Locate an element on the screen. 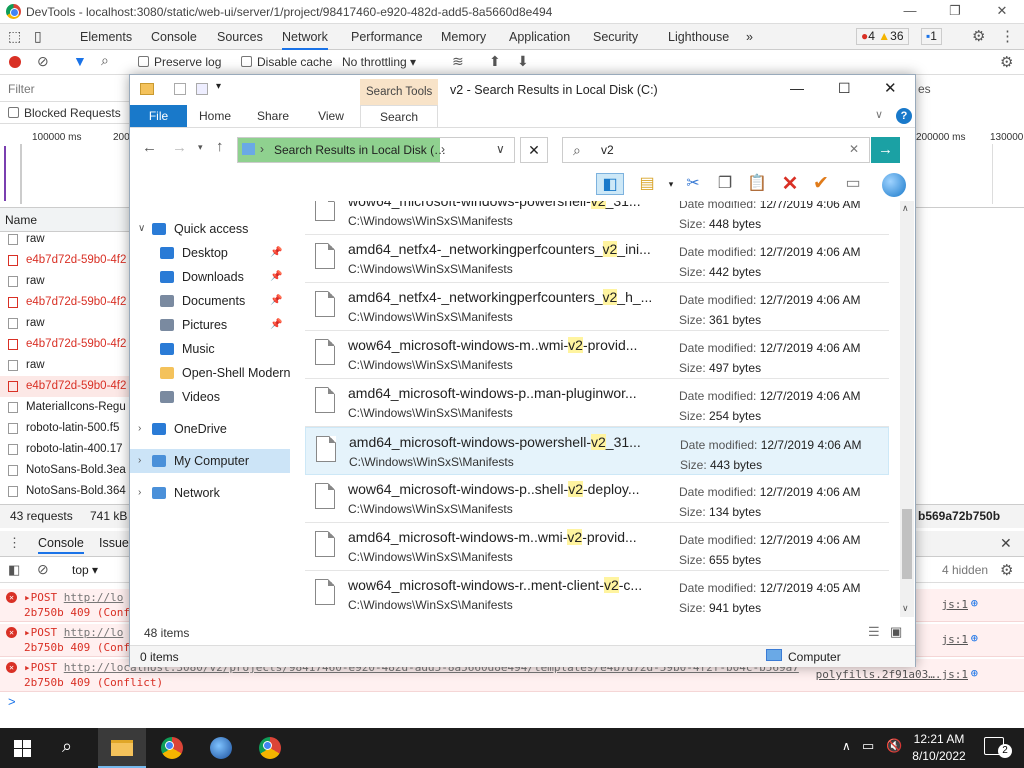 This screenshot has width=1024, height=768. preview-pane-icon: ◧ is located at coordinates (610, 184).